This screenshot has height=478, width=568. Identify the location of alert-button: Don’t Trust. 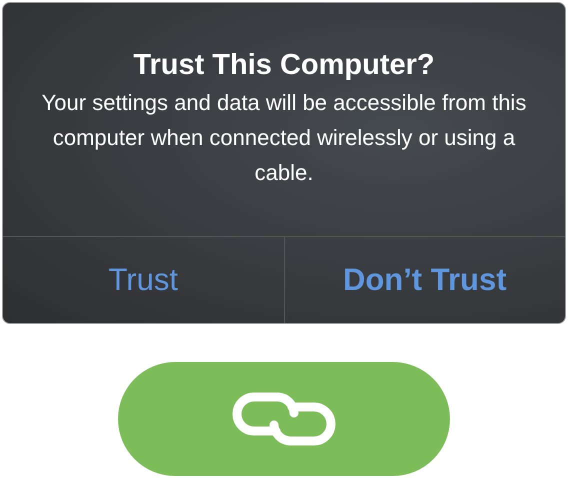
(424, 280).